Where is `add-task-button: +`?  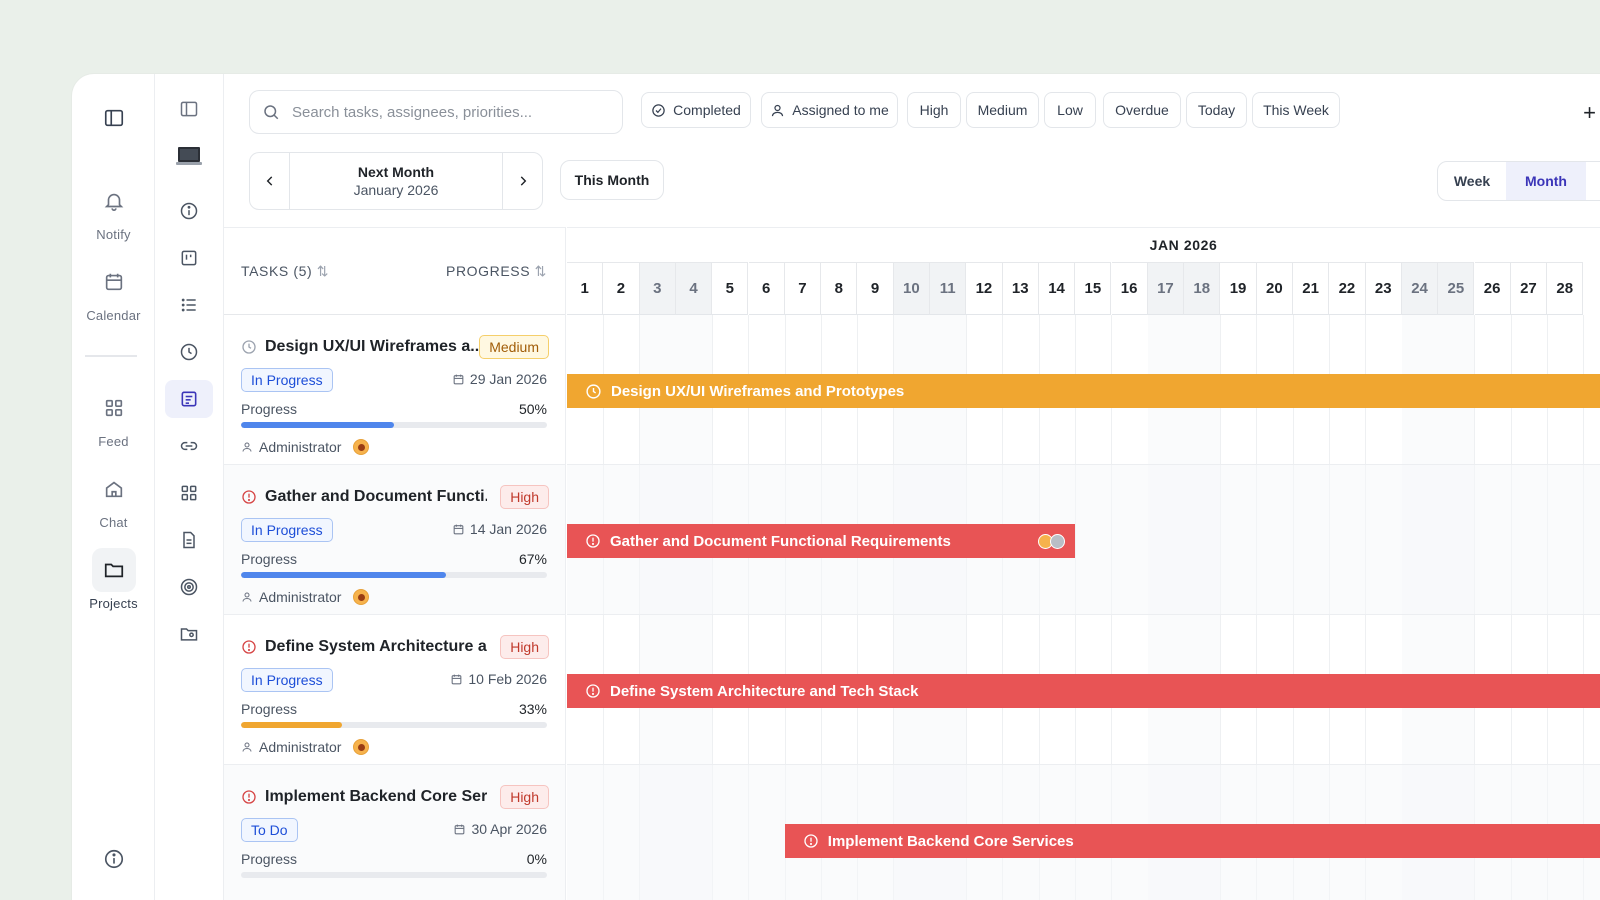
add-task-button: + is located at coordinates (1589, 113).